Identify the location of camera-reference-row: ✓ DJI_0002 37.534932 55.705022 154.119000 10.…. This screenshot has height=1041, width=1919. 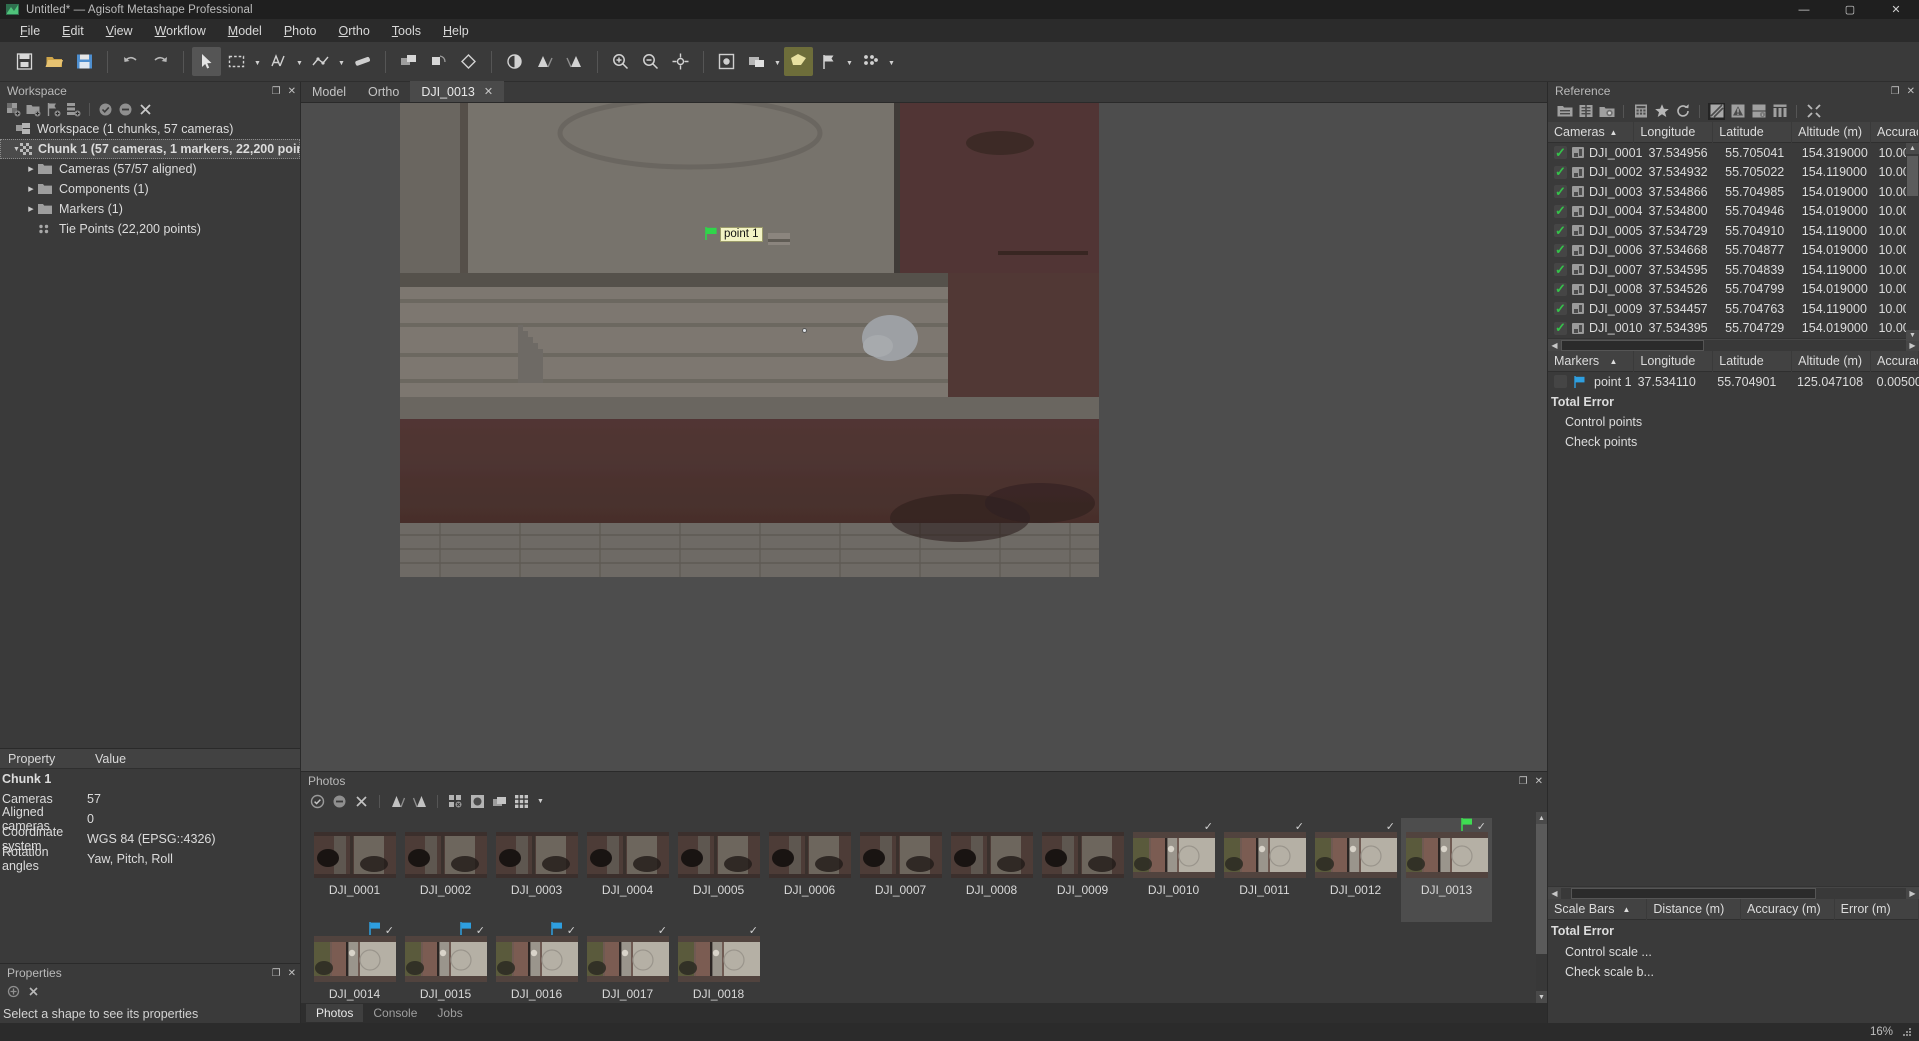
(1733, 173).